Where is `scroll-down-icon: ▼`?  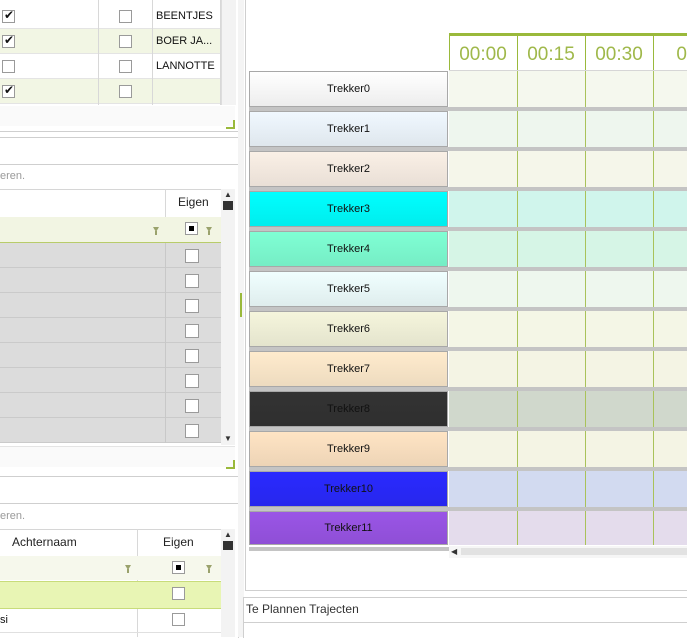
scroll-down-icon: ▼ is located at coordinates (228, 438).